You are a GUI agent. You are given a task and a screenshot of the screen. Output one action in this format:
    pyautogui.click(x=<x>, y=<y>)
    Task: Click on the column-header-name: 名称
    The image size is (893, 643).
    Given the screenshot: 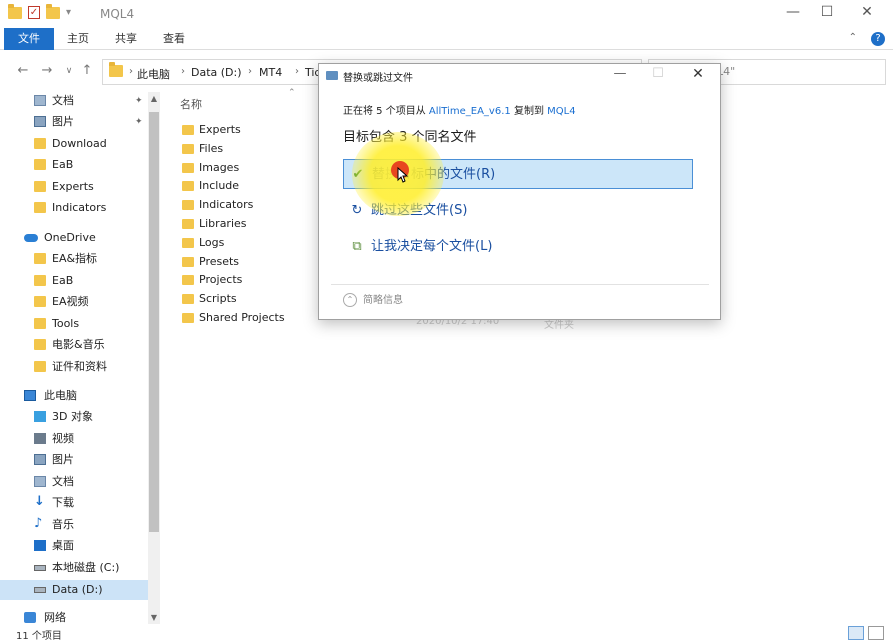 What is the action you would take?
    pyautogui.click(x=191, y=104)
    